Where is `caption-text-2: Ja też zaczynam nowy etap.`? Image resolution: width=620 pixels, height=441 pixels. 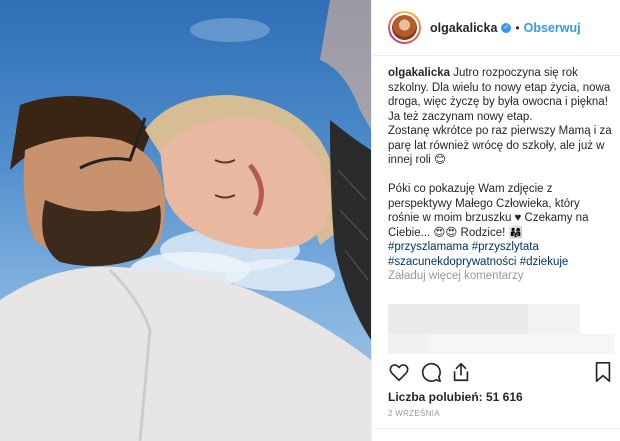 caption-text-2: Ja też zaczynam nowy etap. is located at coordinates (460, 116).